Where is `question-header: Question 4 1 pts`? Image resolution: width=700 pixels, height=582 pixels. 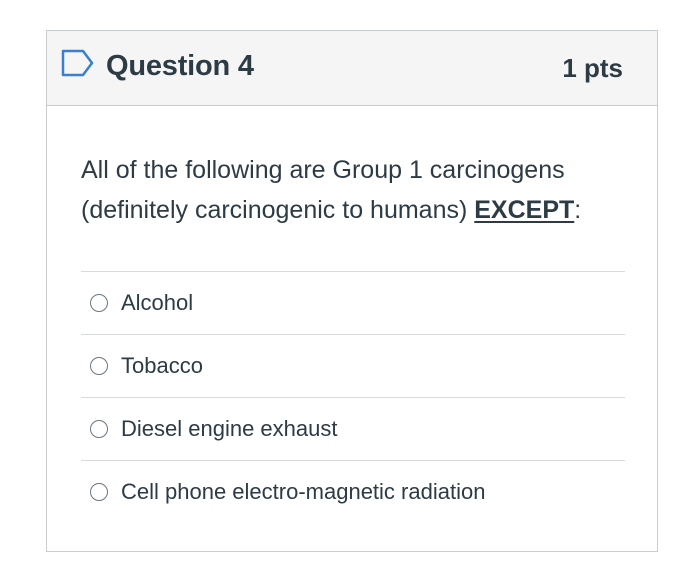
question-header: Question 4 1 pts is located at coordinates (352, 68).